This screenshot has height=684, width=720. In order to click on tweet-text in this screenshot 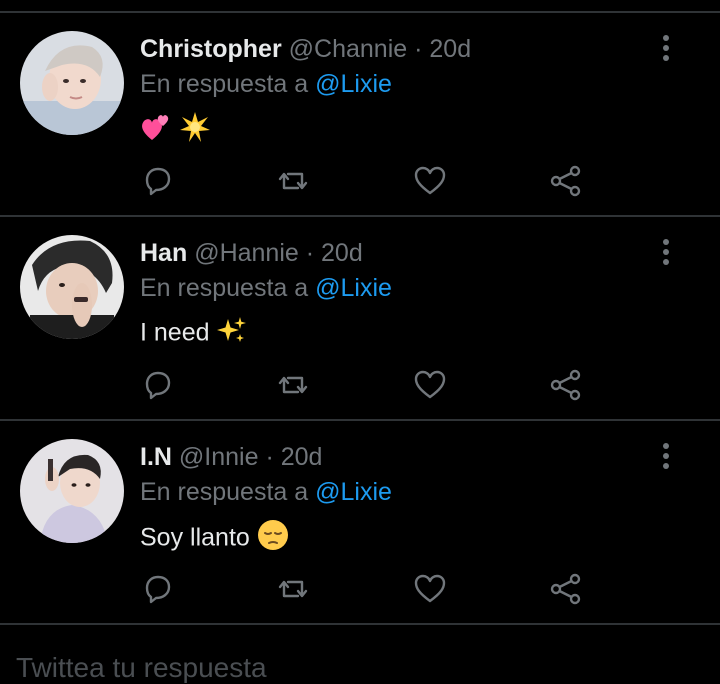, I will do `click(175, 131)`.